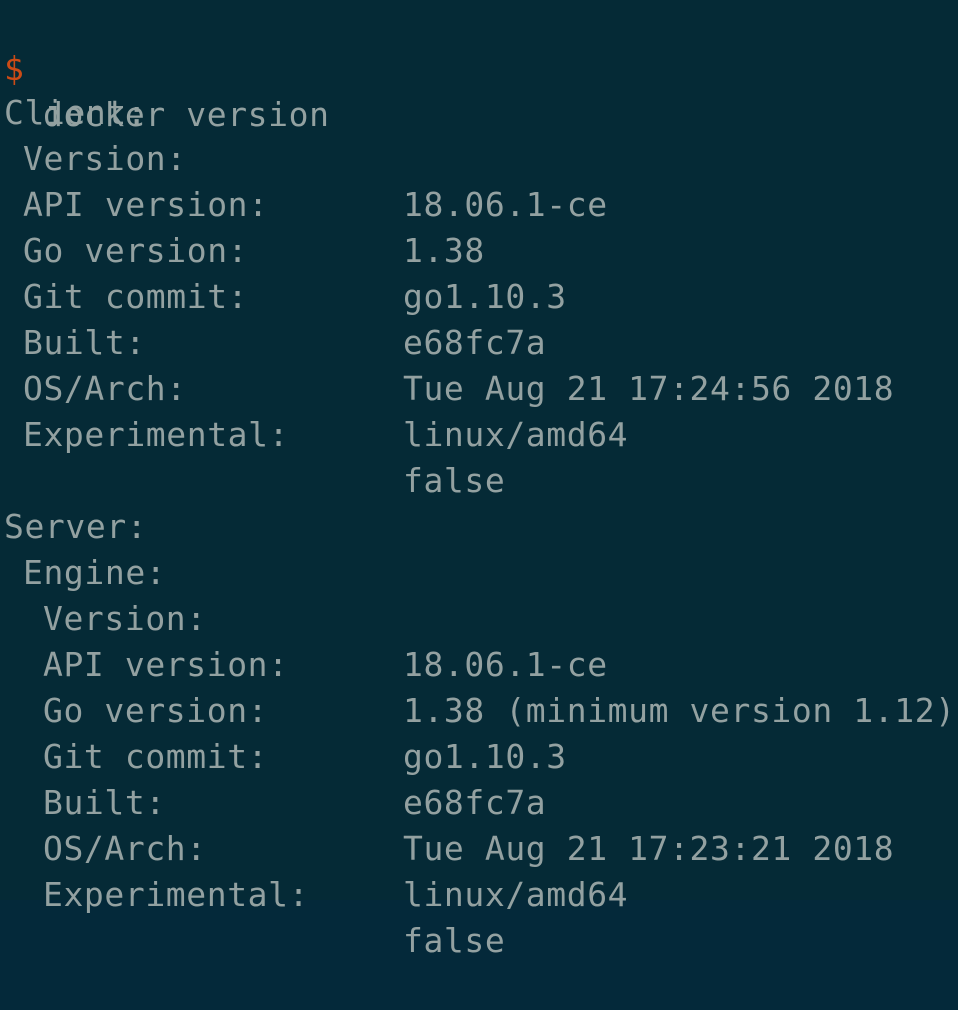  I want to click on command-line: $ docker version, so click(164, 67).